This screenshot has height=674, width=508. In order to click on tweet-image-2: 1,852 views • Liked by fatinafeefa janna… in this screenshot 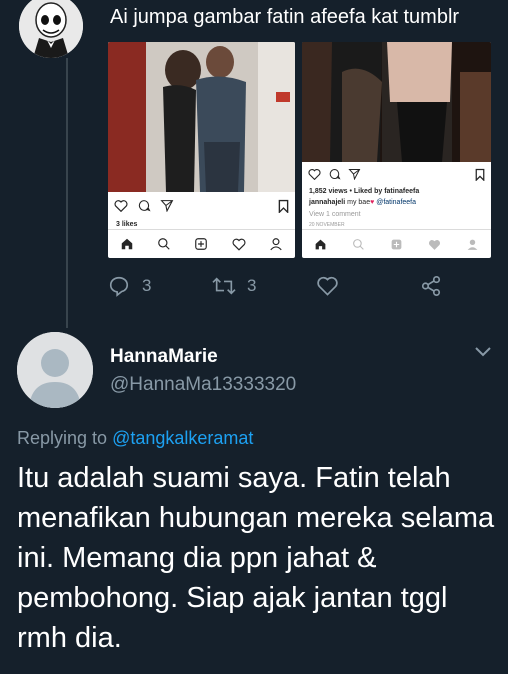, I will do `click(396, 150)`.